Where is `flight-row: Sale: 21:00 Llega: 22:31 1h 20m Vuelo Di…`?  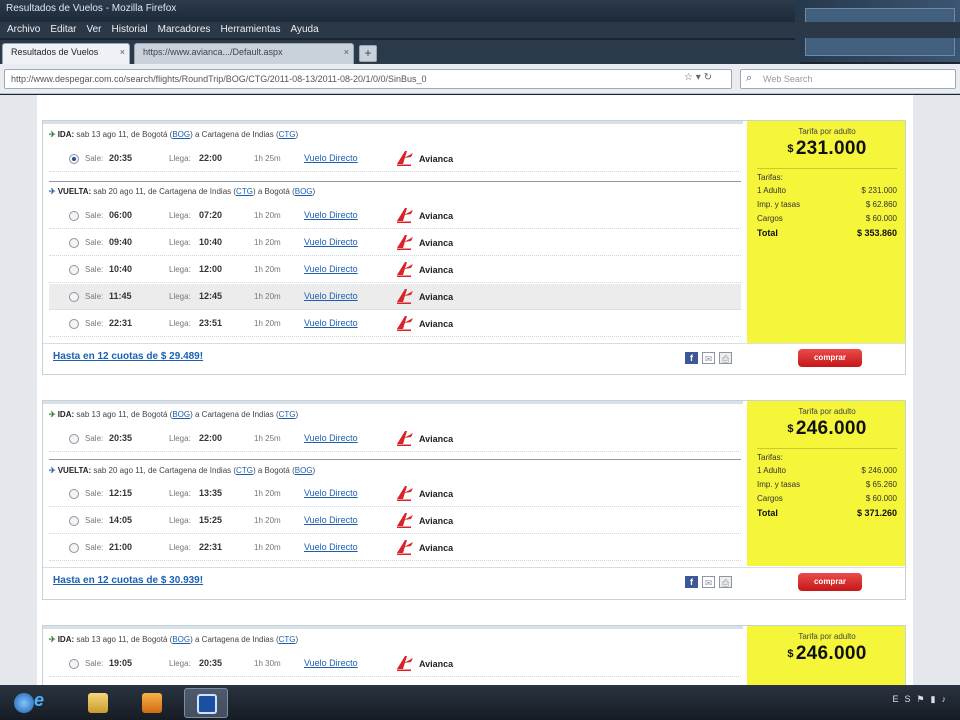
flight-row: Sale: 21:00 Llega: 22:31 1h 20m Vuelo Di… is located at coordinates (395, 548).